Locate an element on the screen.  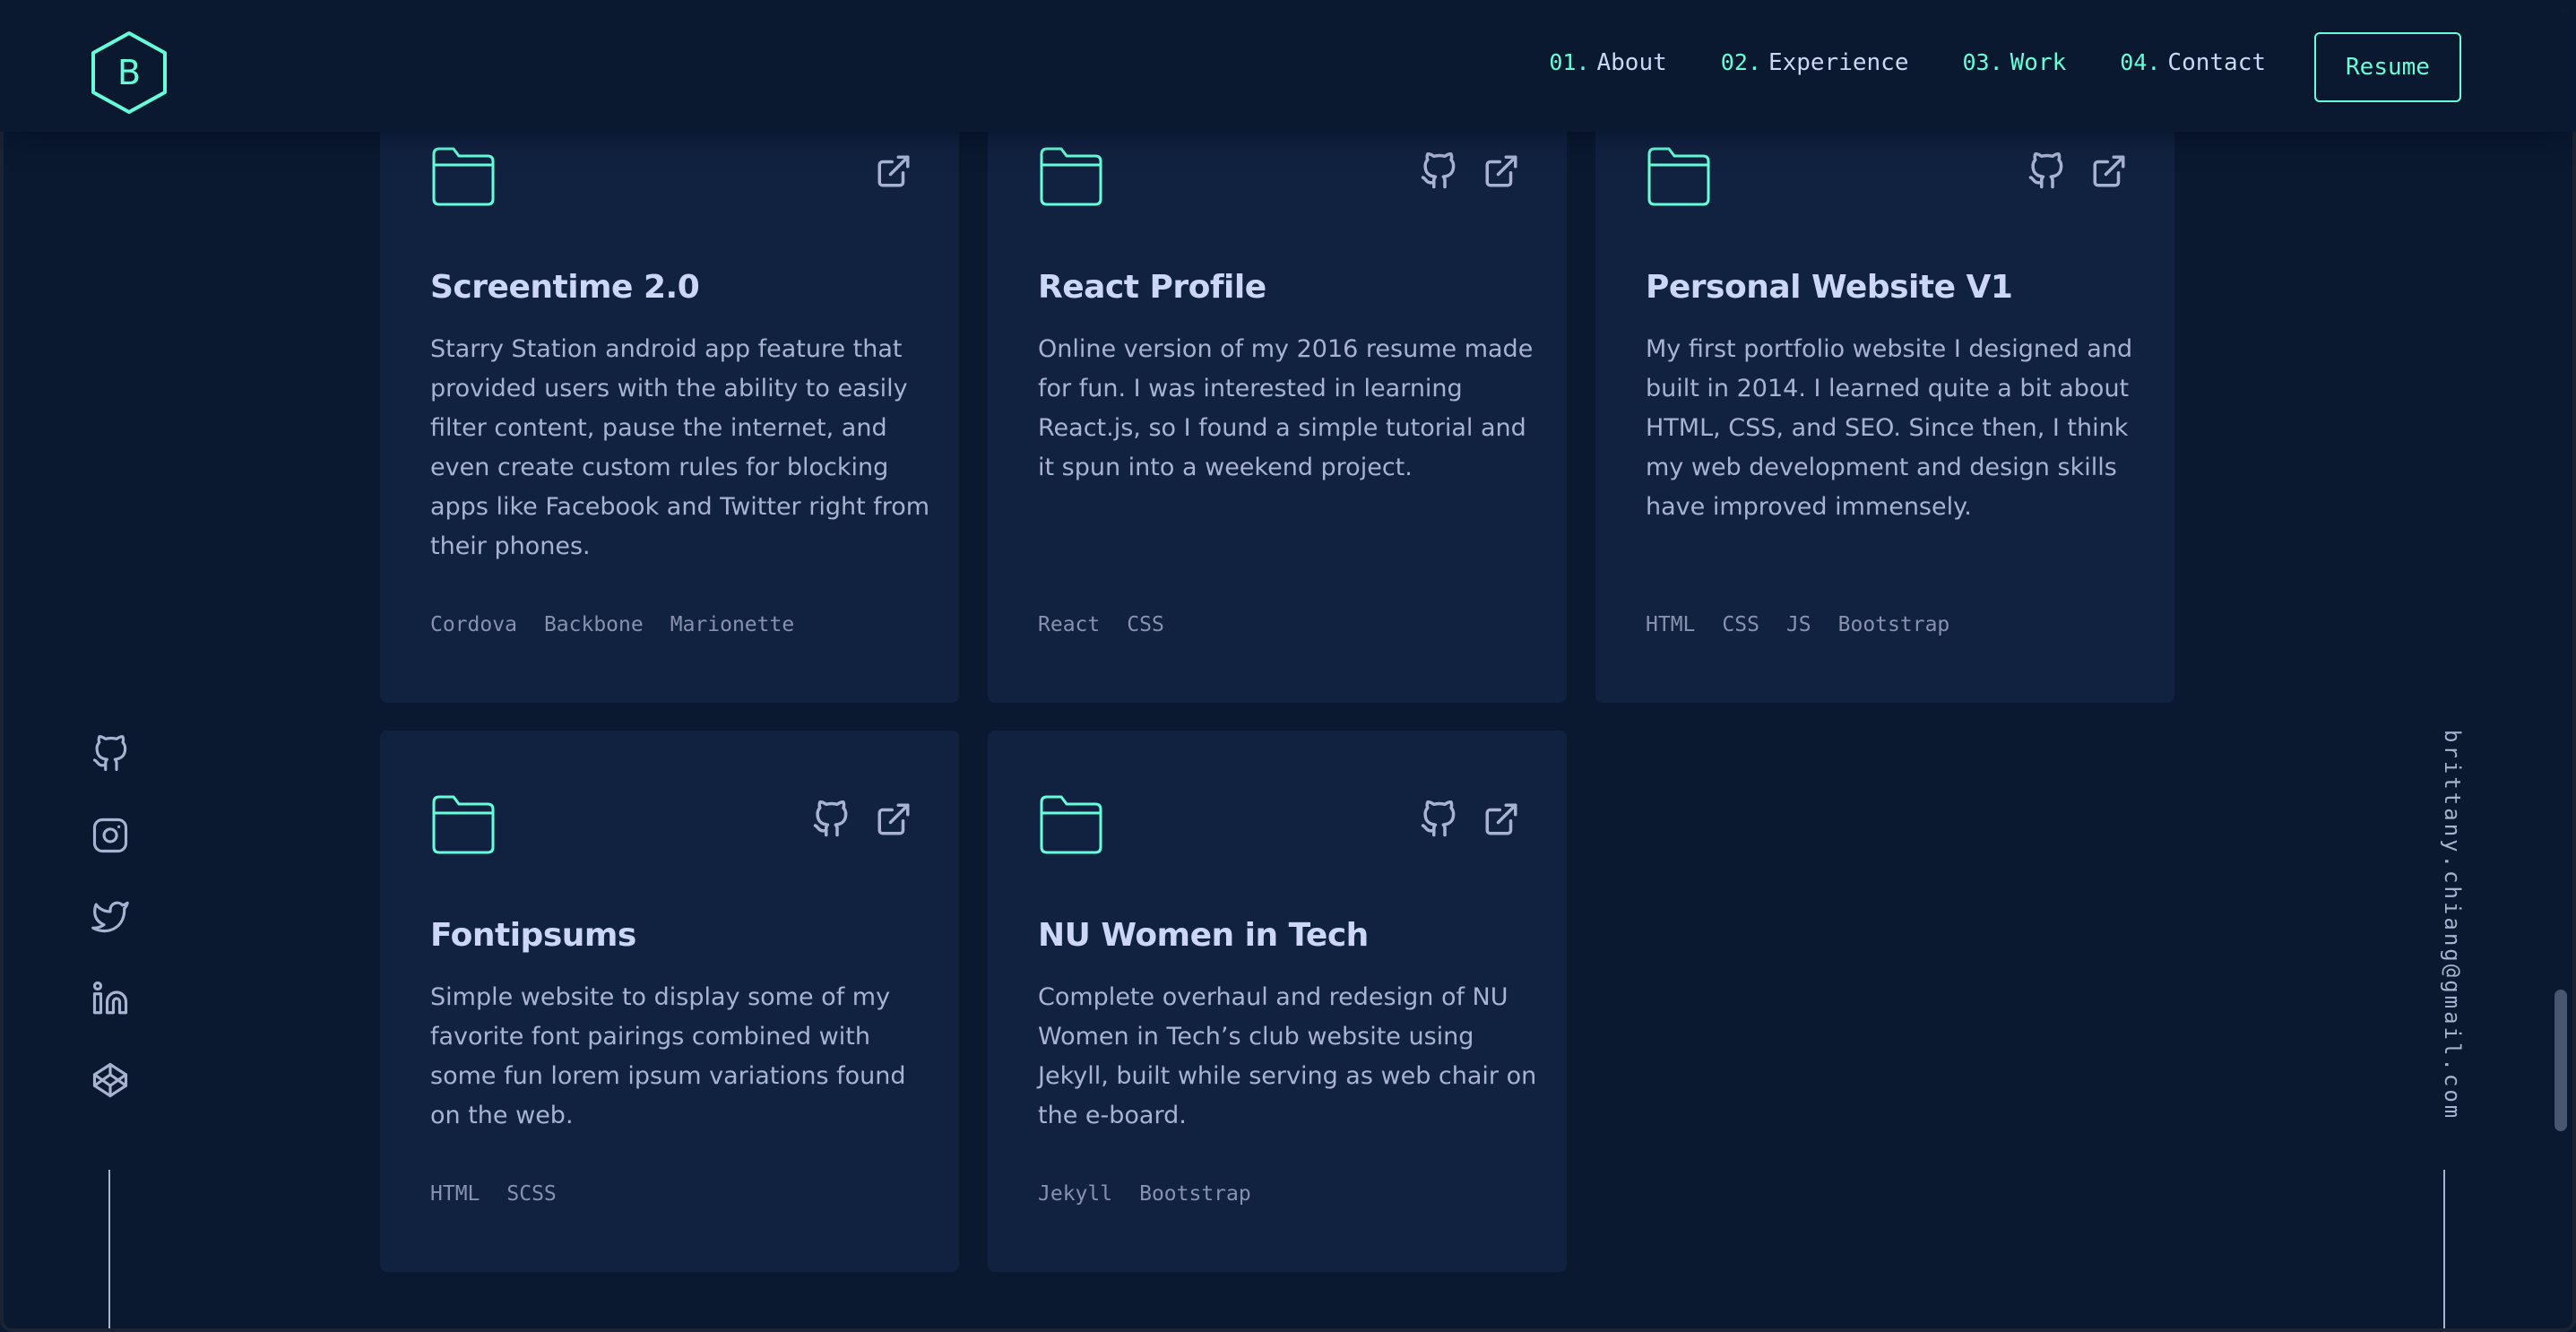
tag: SCSS is located at coordinates (531, 1194).